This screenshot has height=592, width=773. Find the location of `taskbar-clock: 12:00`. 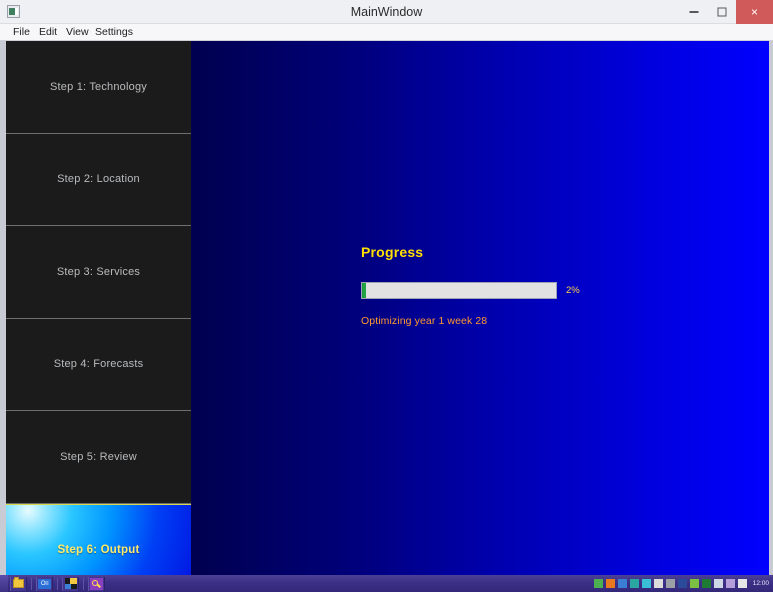

taskbar-clock: 12:00 is located at coordinates (760, 584).